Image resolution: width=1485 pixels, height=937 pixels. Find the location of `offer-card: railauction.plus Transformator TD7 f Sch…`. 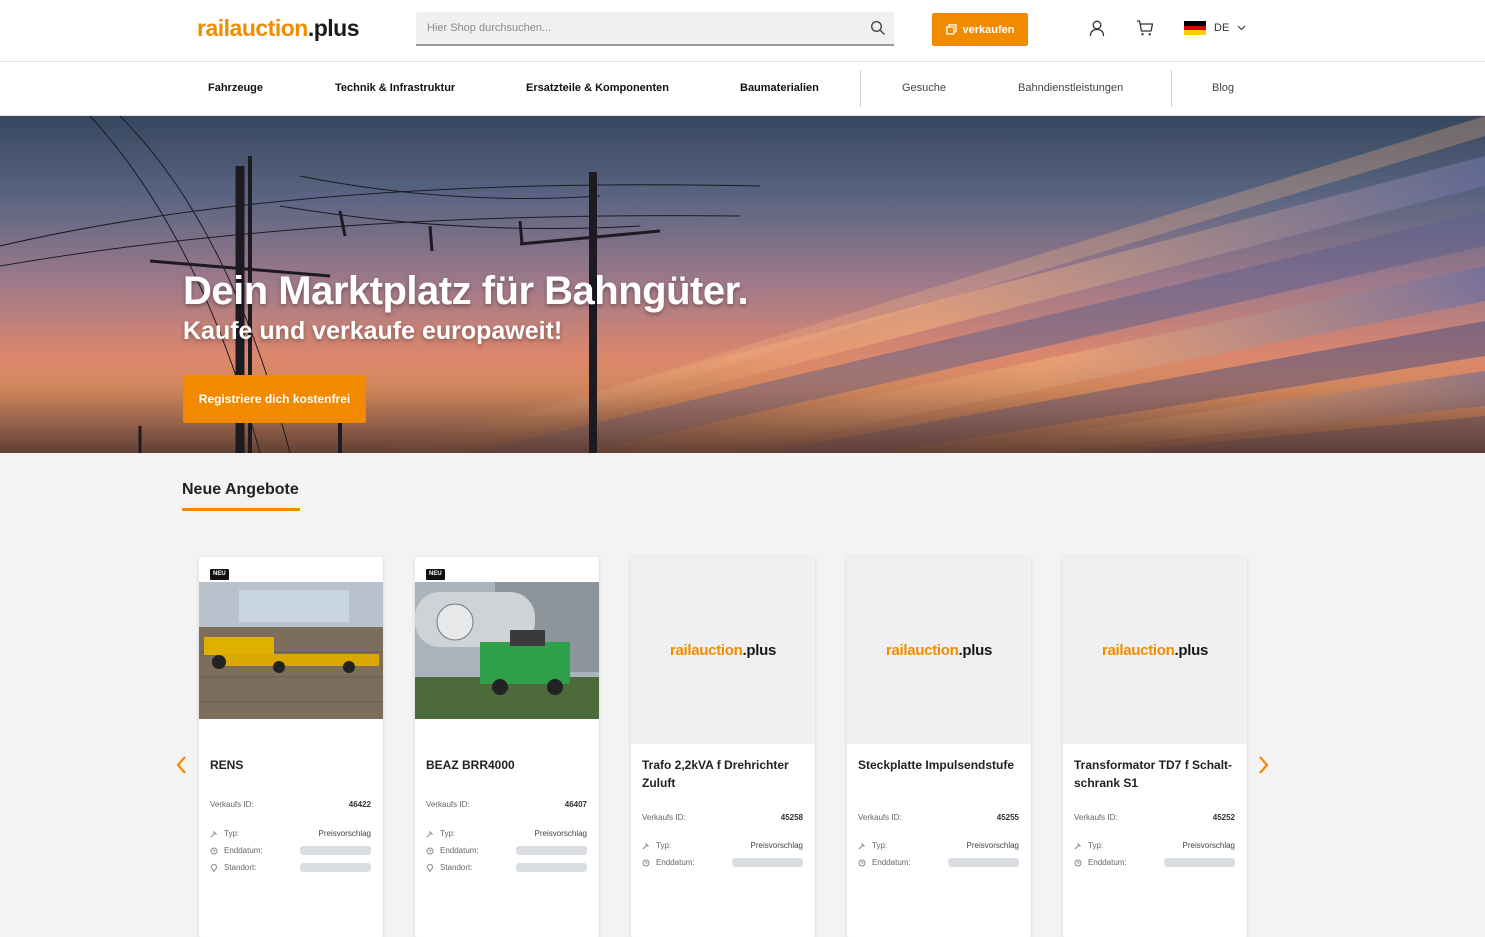

offer-card: railauction.plus Transformator TD7 f Sch… is located at coordinates (1155, 747).